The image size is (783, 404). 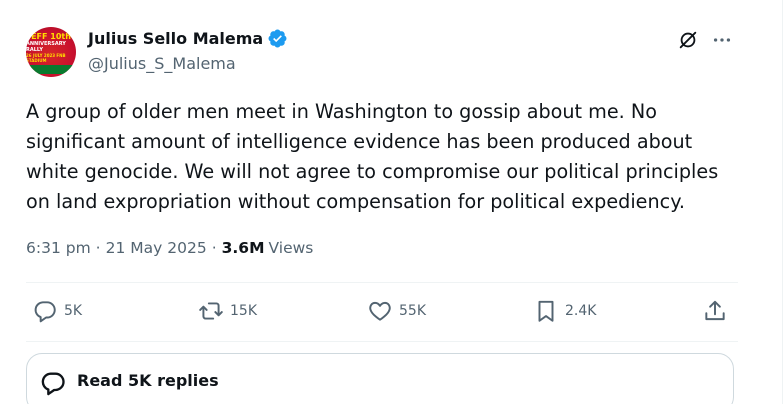 I want to click on like-button: 55K, so click(x=396, y=311).